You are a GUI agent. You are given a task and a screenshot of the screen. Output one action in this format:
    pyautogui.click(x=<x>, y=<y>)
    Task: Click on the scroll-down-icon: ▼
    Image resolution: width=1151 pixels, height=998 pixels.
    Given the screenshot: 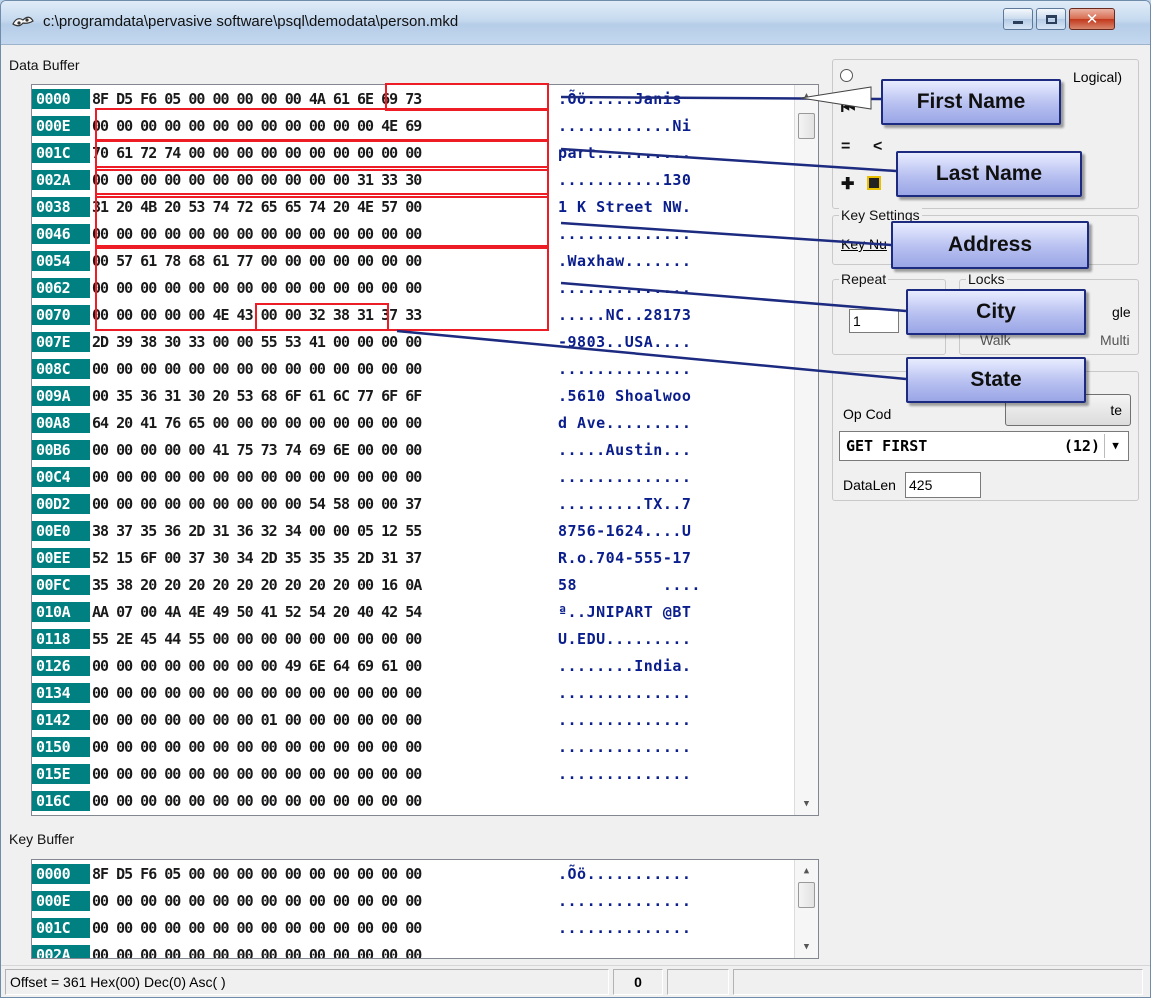 What is the action you would take?
    pyautogui.click(x=806, y=804)
    